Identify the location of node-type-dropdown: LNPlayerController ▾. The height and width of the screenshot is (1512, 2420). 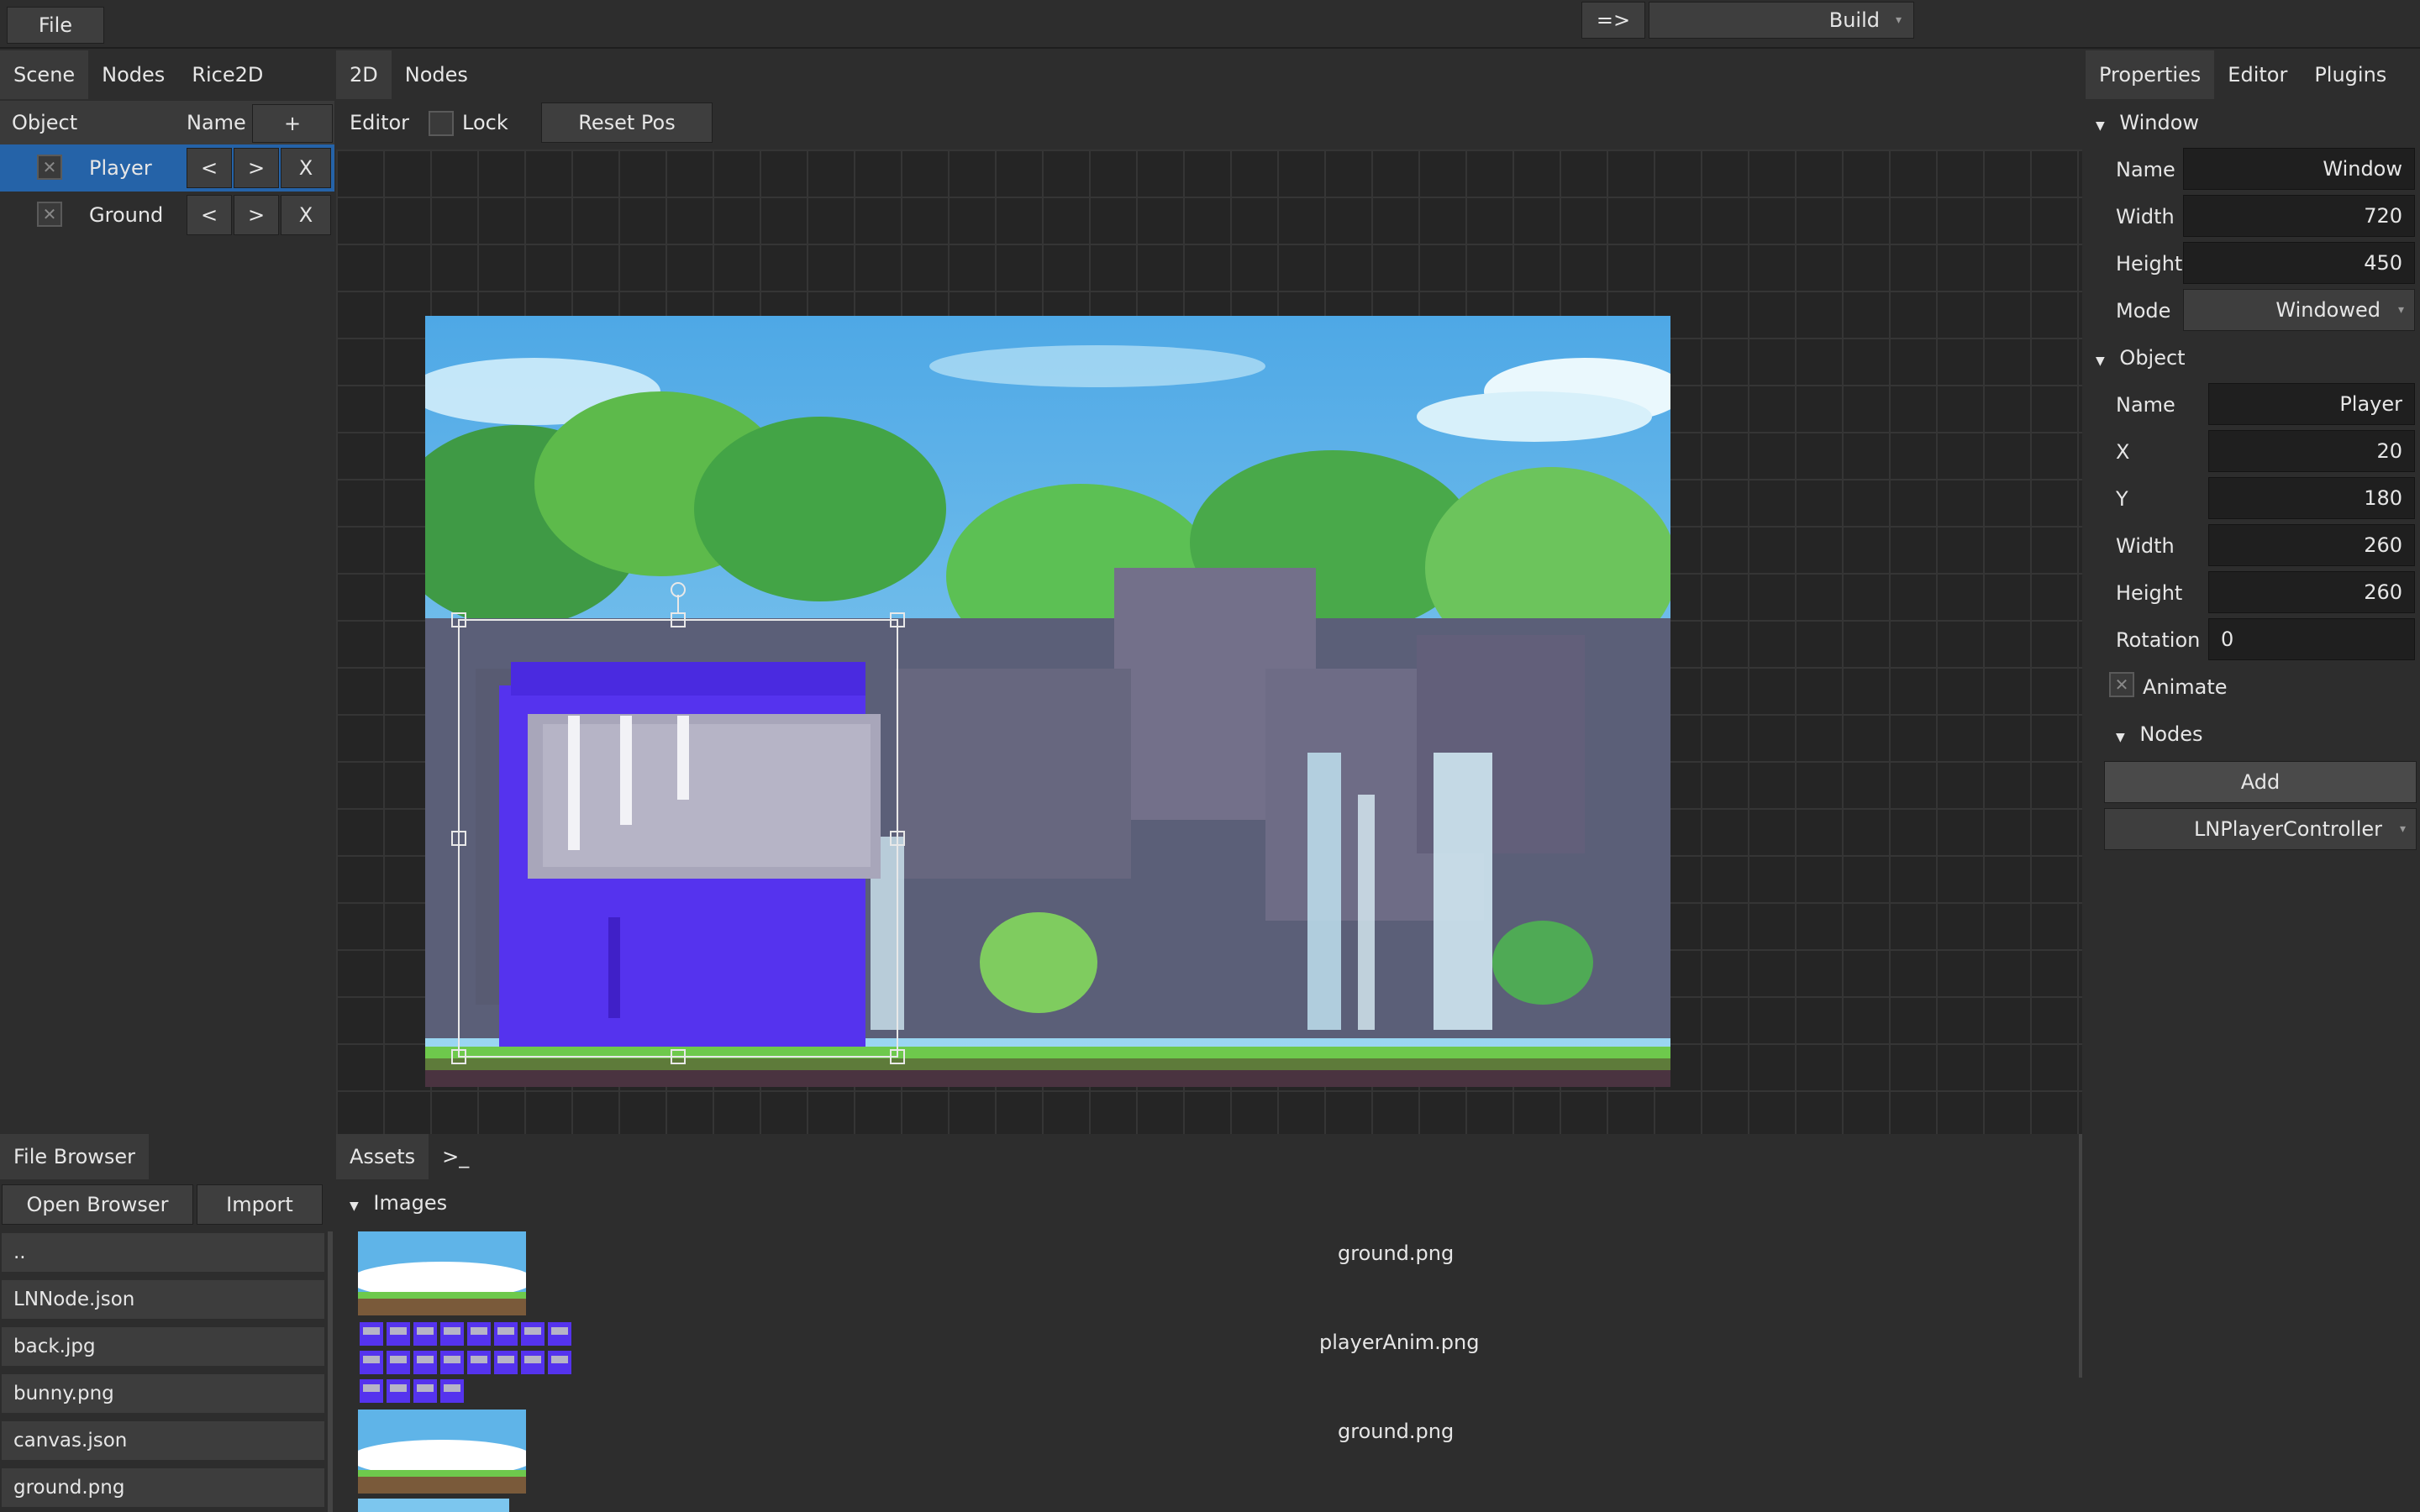
(2261, 829).